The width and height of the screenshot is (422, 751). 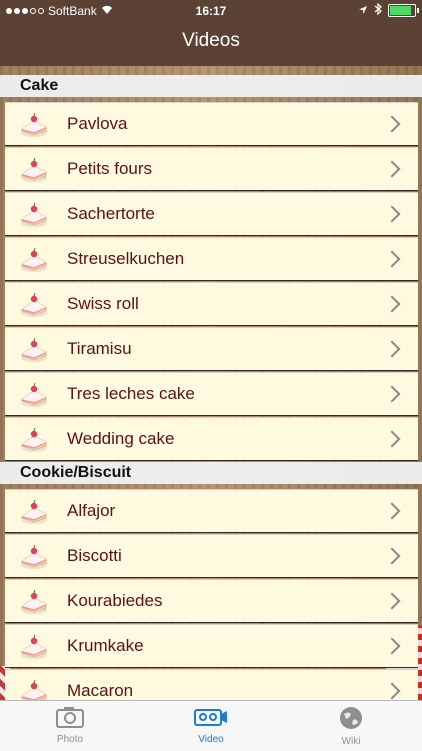 What do you see at coordinates (211, 646) in the screenshot?
I see `list-item: Krumkake` at bounding box center [211, 646].